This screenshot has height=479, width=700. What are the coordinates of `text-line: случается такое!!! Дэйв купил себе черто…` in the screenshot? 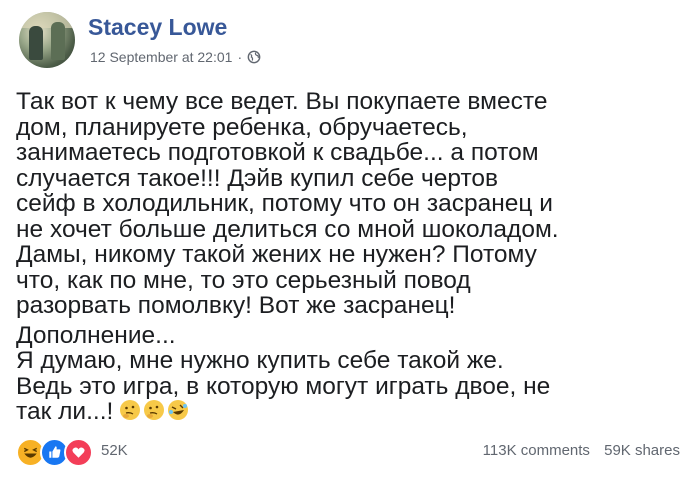 It's located at (257, 178).